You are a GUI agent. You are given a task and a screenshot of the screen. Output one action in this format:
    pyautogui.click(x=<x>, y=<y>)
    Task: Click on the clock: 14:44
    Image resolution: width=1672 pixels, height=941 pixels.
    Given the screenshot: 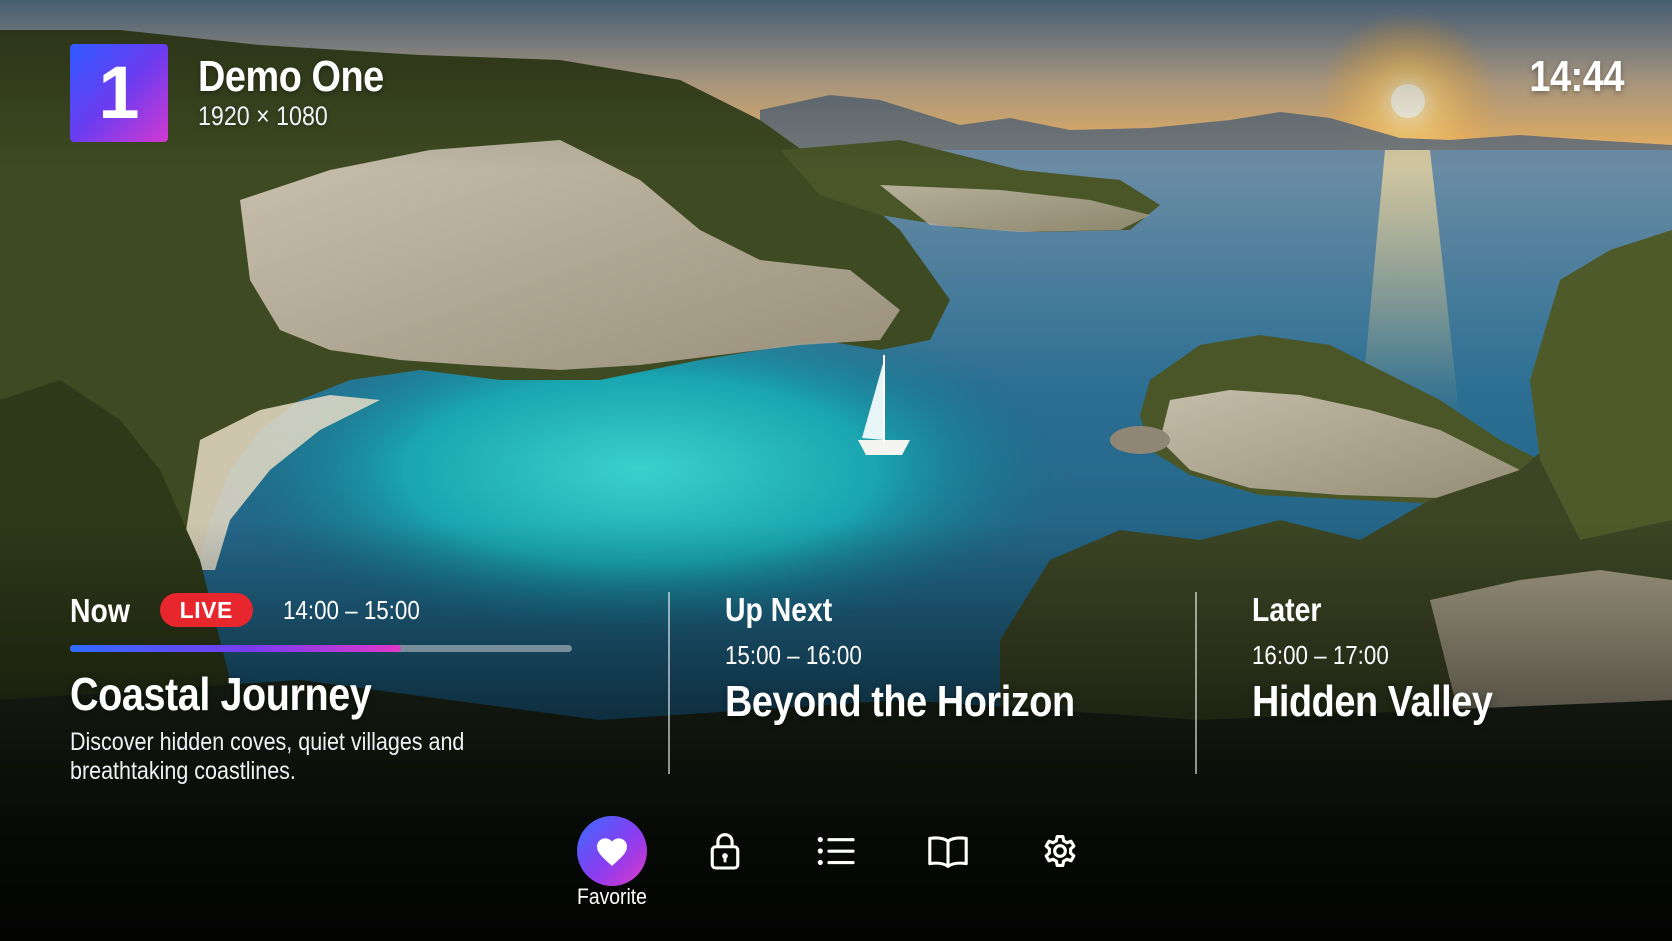 What is the action you would take?
    pyautogui.click(x=1576, y=76)
    